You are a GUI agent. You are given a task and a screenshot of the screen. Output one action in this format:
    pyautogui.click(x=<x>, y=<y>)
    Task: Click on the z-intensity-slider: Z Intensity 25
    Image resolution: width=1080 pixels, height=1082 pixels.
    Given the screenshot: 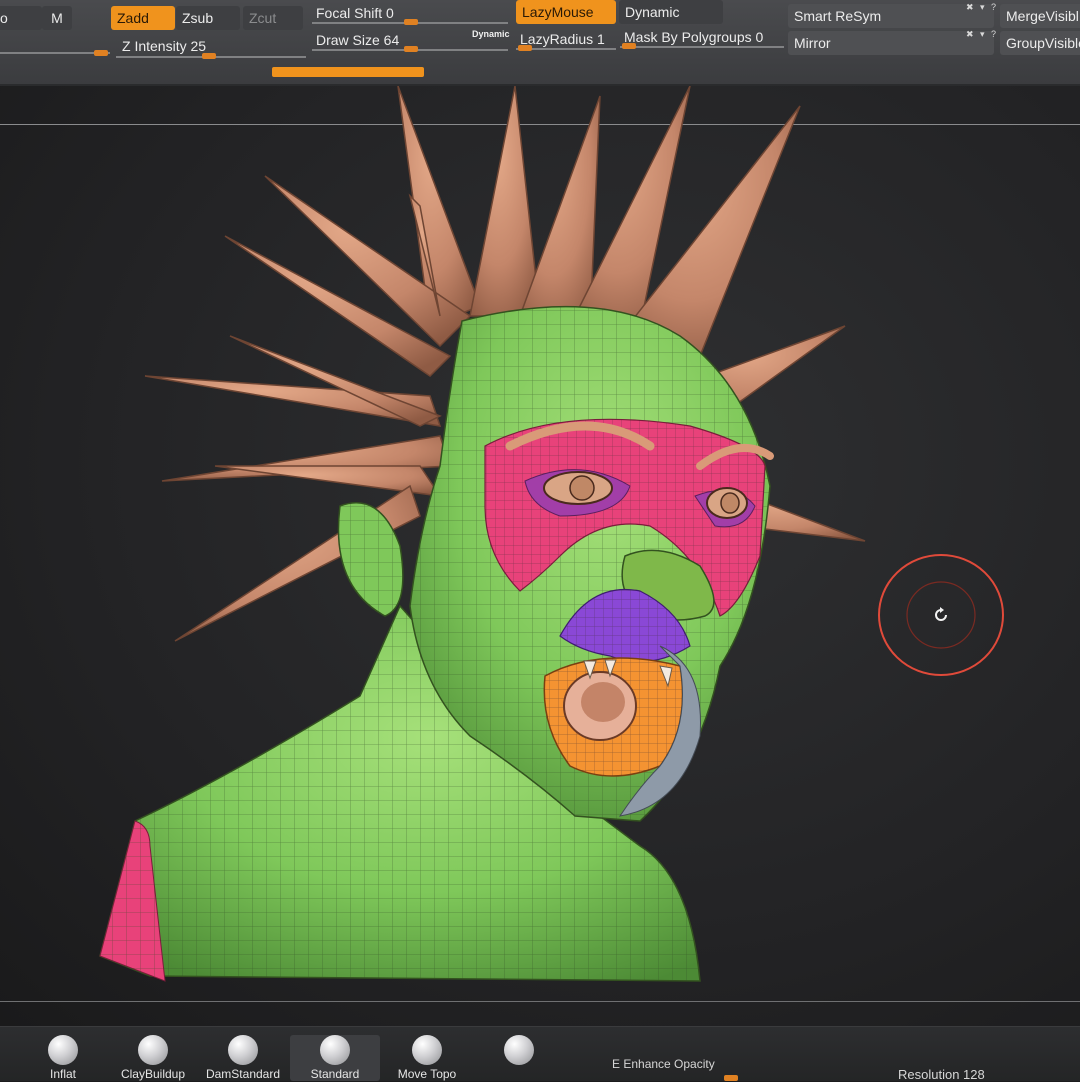 What is the action you would take?
    pyautogui.click(x=164, y=46)
    